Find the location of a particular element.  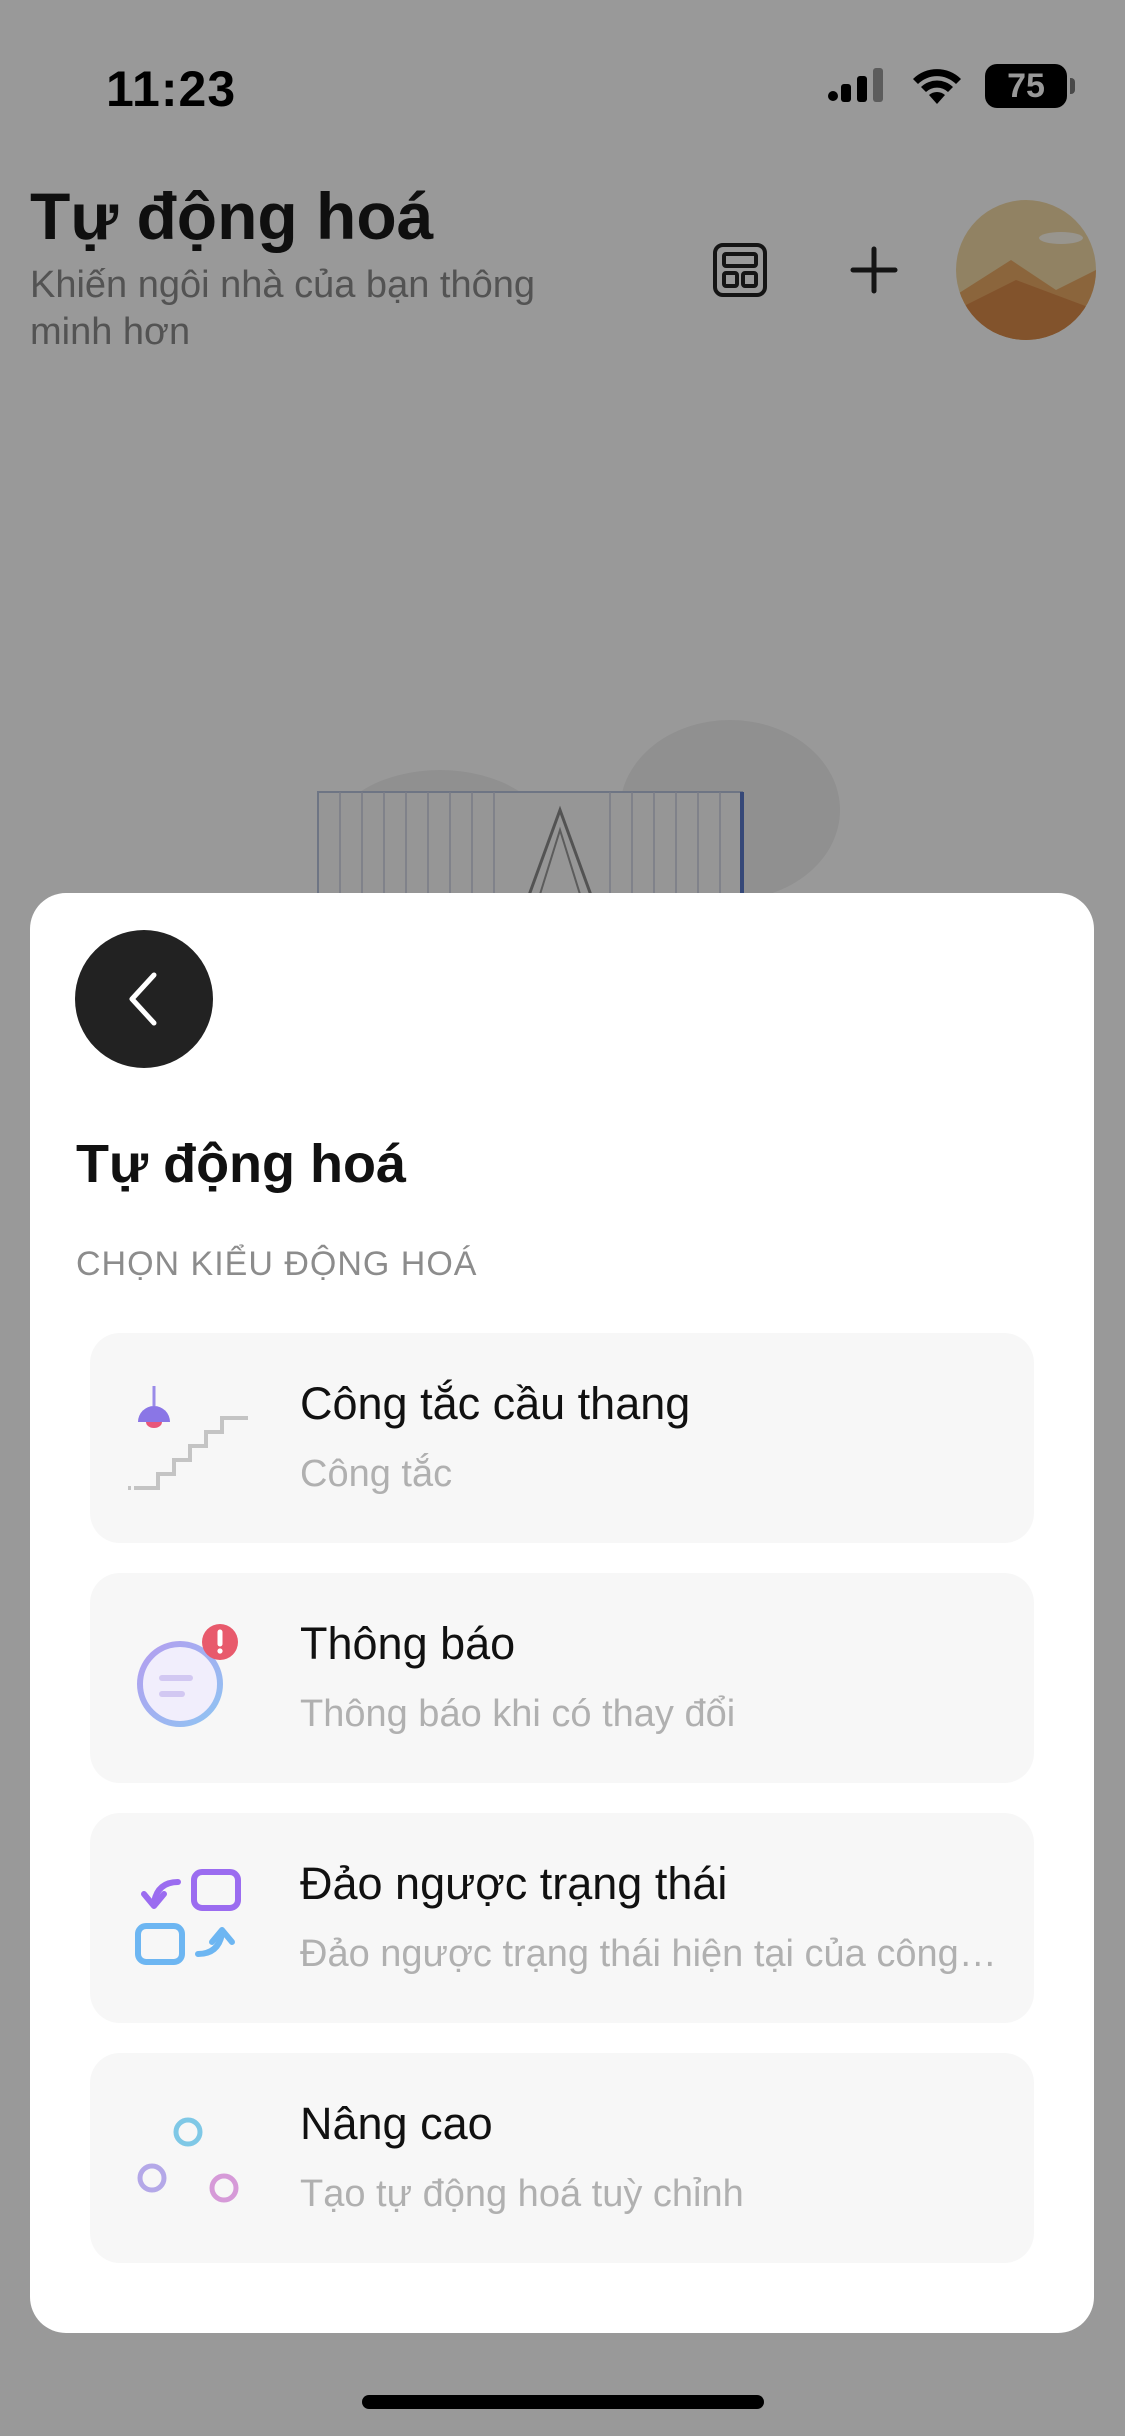

staircase-lamp-icon is located at coordinates (188, 1438).